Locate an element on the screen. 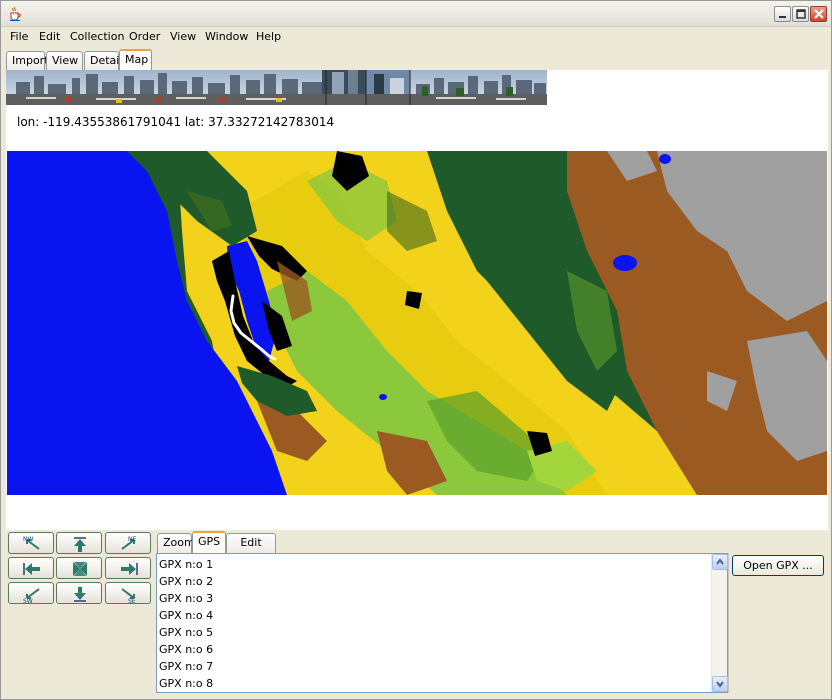 The width and height of the screenshot is (832, 700). arrow-w-icon is located at coordinates (31, 569).